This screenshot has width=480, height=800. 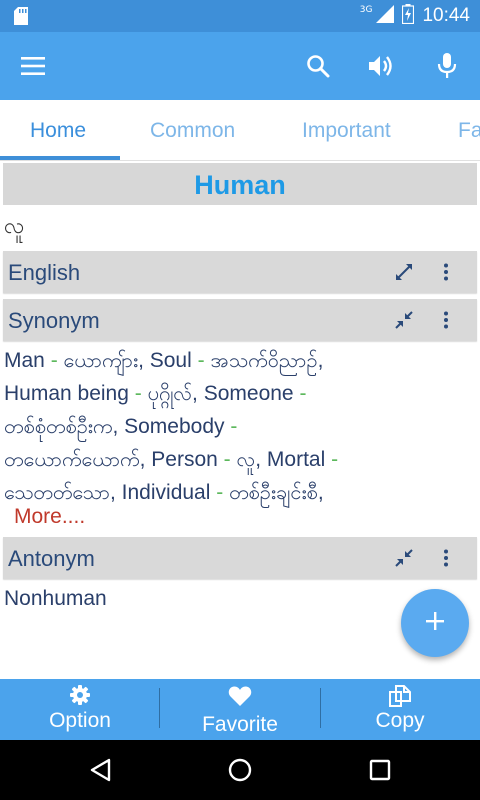 I want to click on synonym-my: တစ်စုံတစ်ဦးက, so click(x=58, y=426).